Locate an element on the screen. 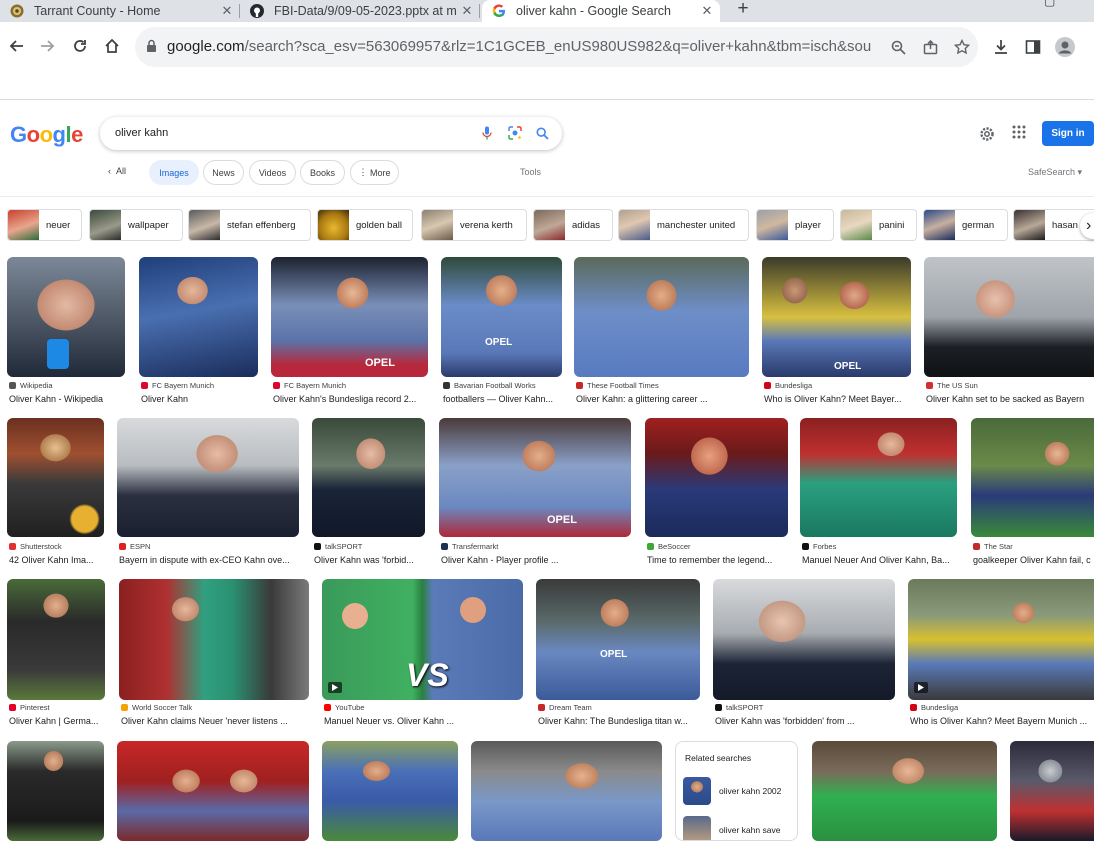 Image resolution: width=1094 pixels, height=841 pixels. result-title: Oliver Kahn - Wikipedia is located at coordinates (68, 399).